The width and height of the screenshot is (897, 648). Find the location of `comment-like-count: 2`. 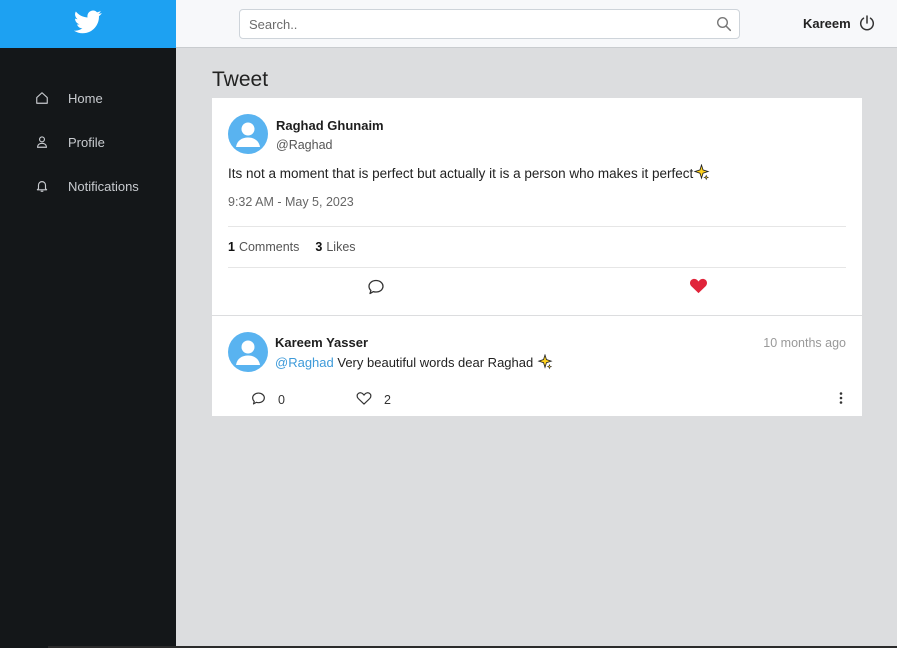

comment-like-count: 2 is located at coordinates (387, 400).